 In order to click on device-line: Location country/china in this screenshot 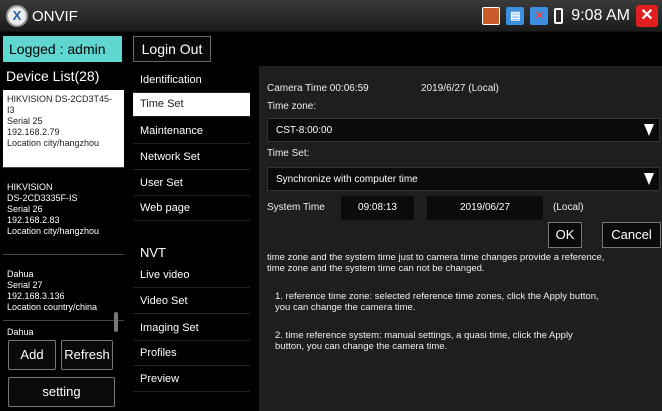, I will do `click(52, 307)`.